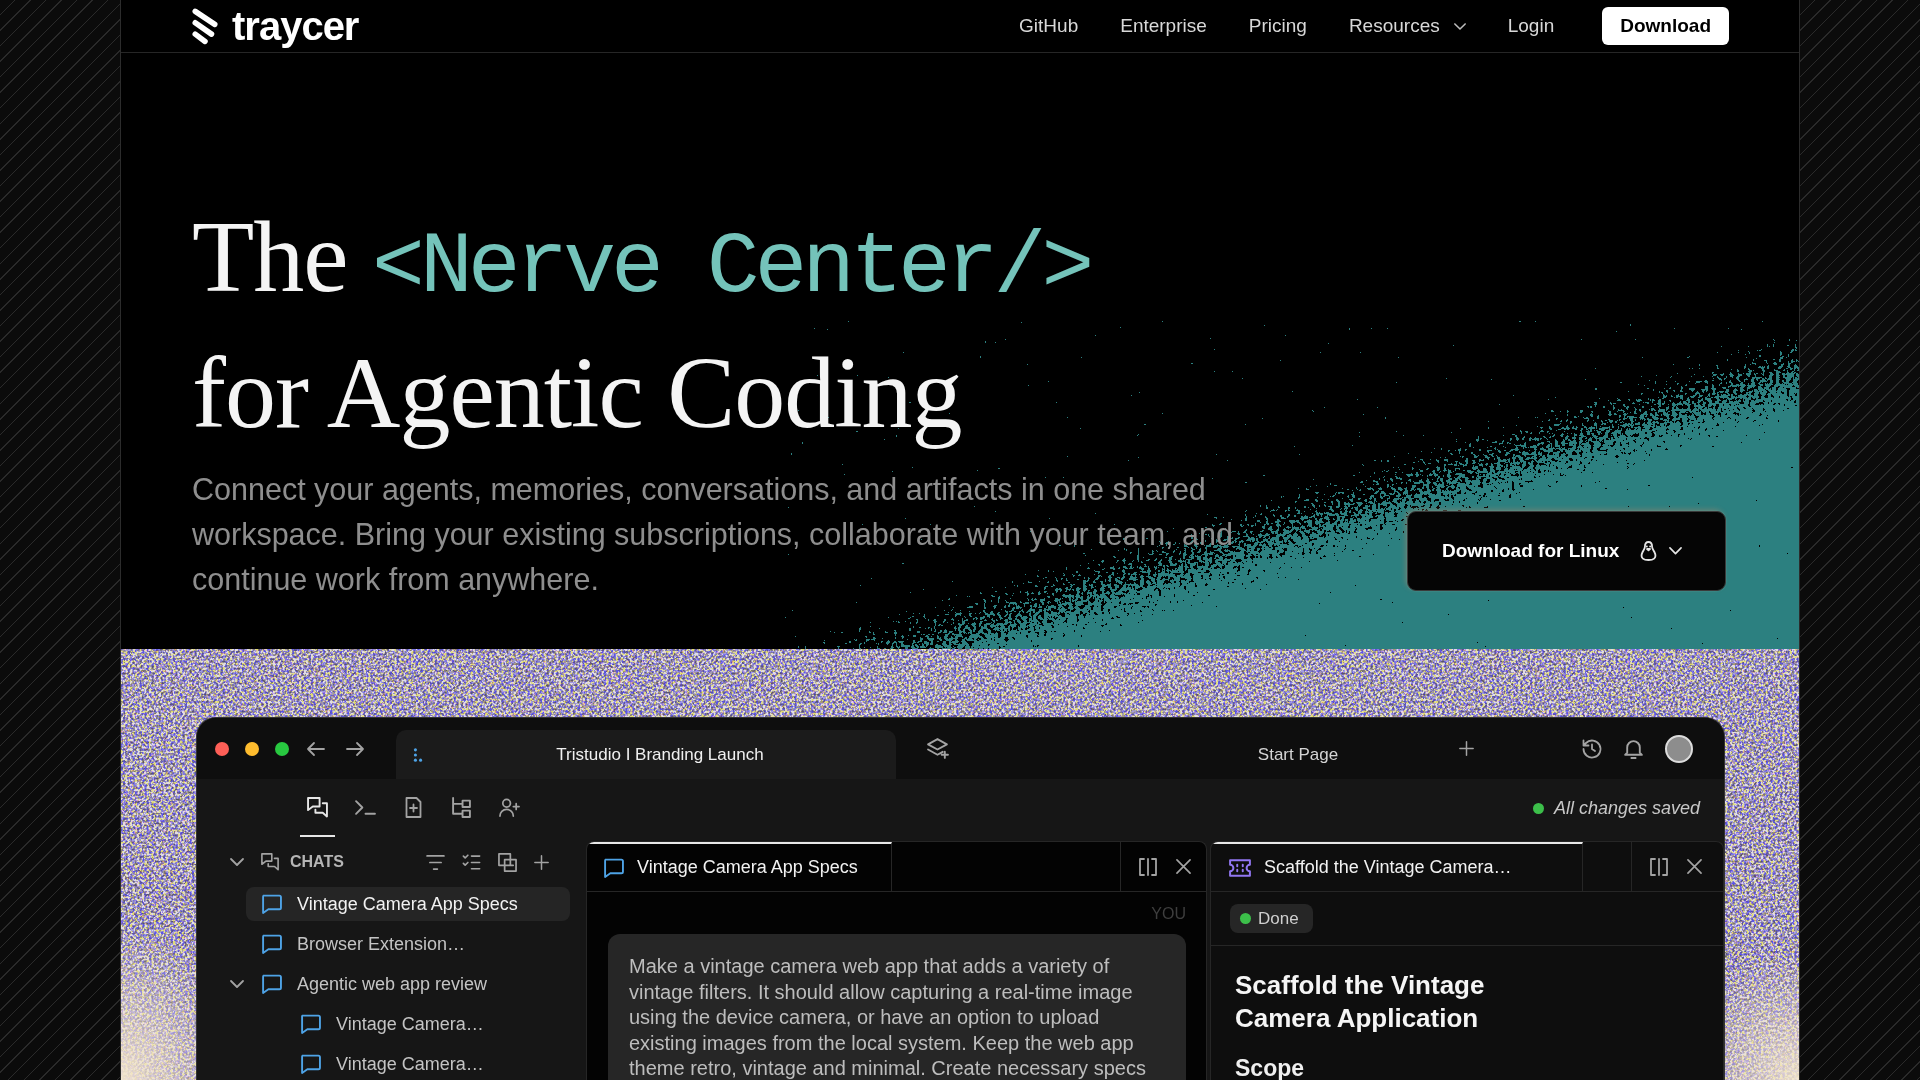 This screenshot has height=1080, width=1920. Describe the element at coordinates (461, 807) in the screenshot. I see `tree-icon` at that location.